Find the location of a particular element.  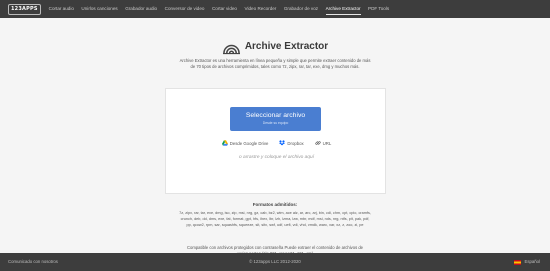

google-drive-link: Desde Google Drive is located at coordinates (245, 143).